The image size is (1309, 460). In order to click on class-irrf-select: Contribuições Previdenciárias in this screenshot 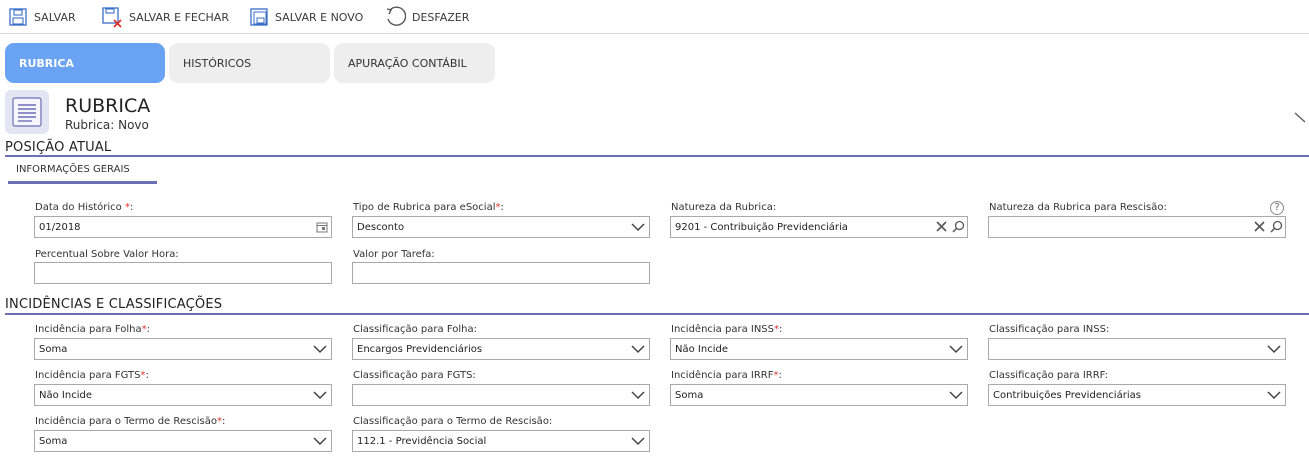, I will do `click(1137, 395)`.